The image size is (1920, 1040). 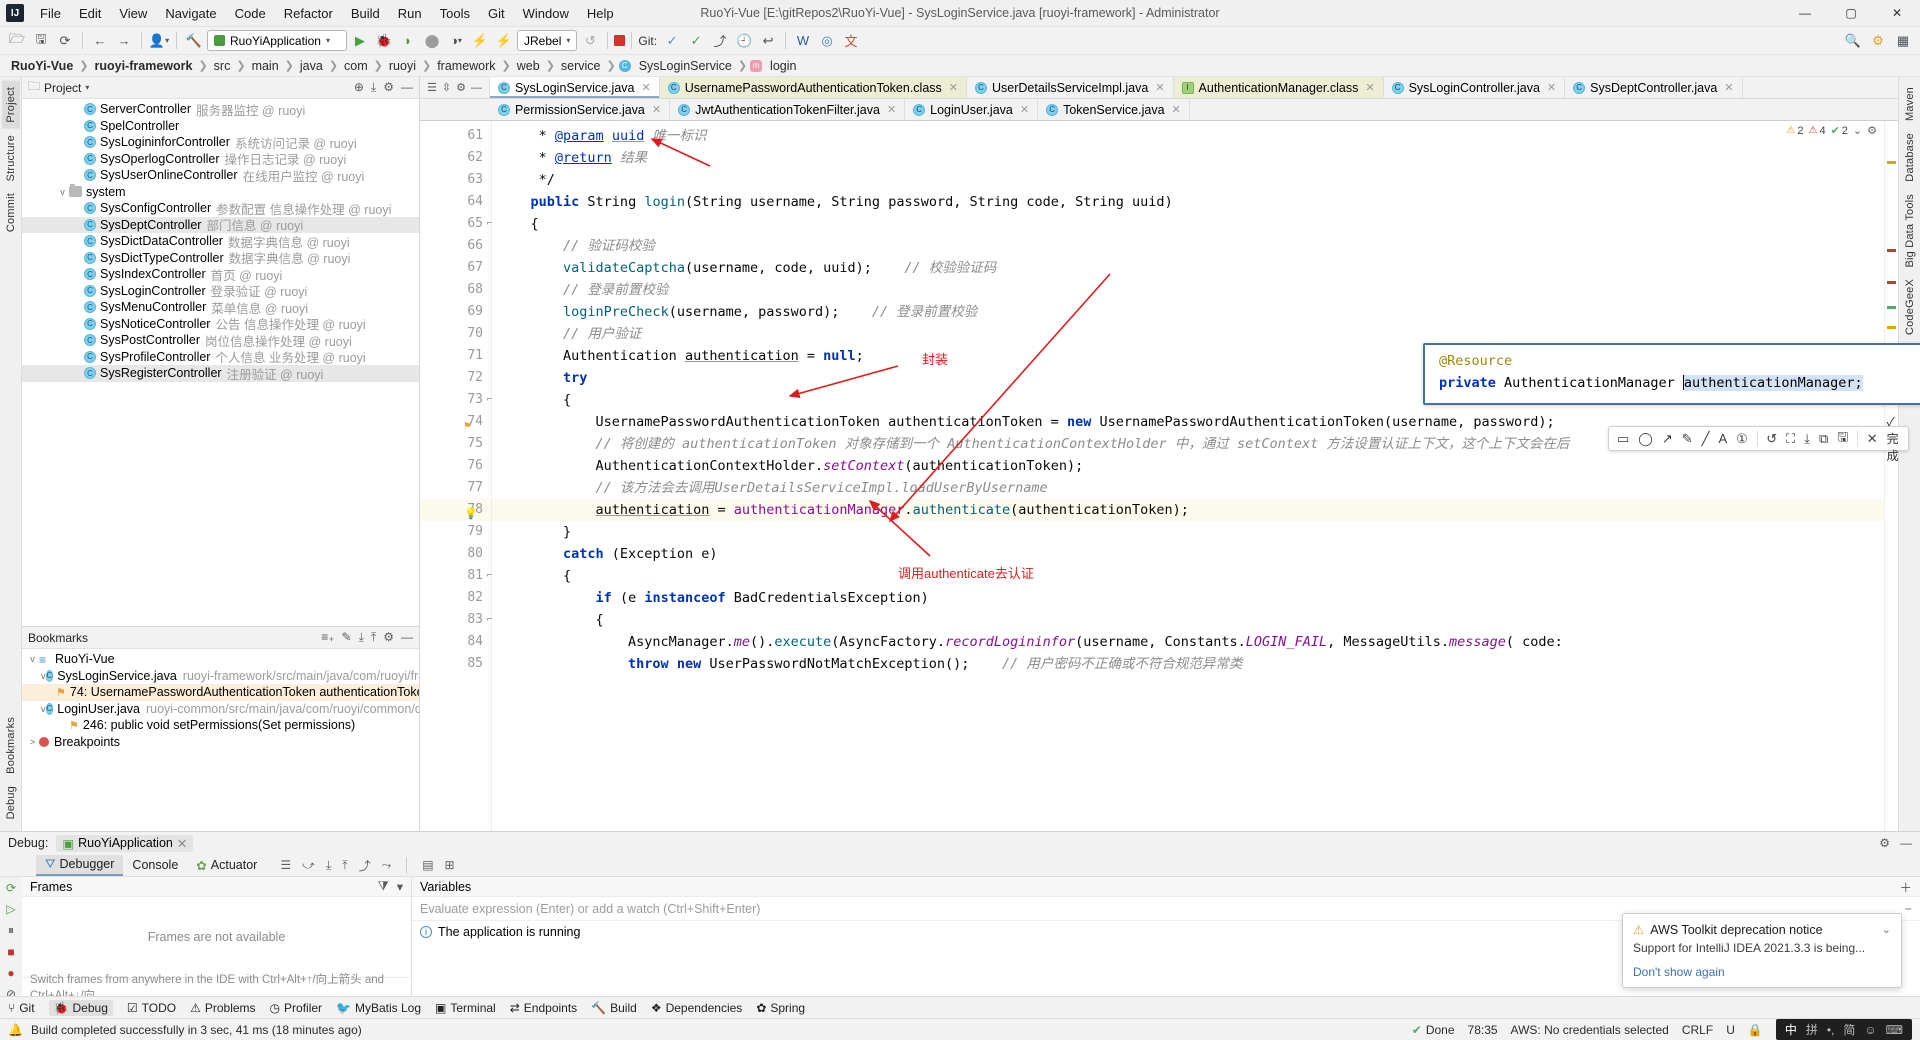 What do you see at coordinates (100, 41) in the screenshot?
I see `back-arrow-icon: ←` at bounding box center [100, 41].